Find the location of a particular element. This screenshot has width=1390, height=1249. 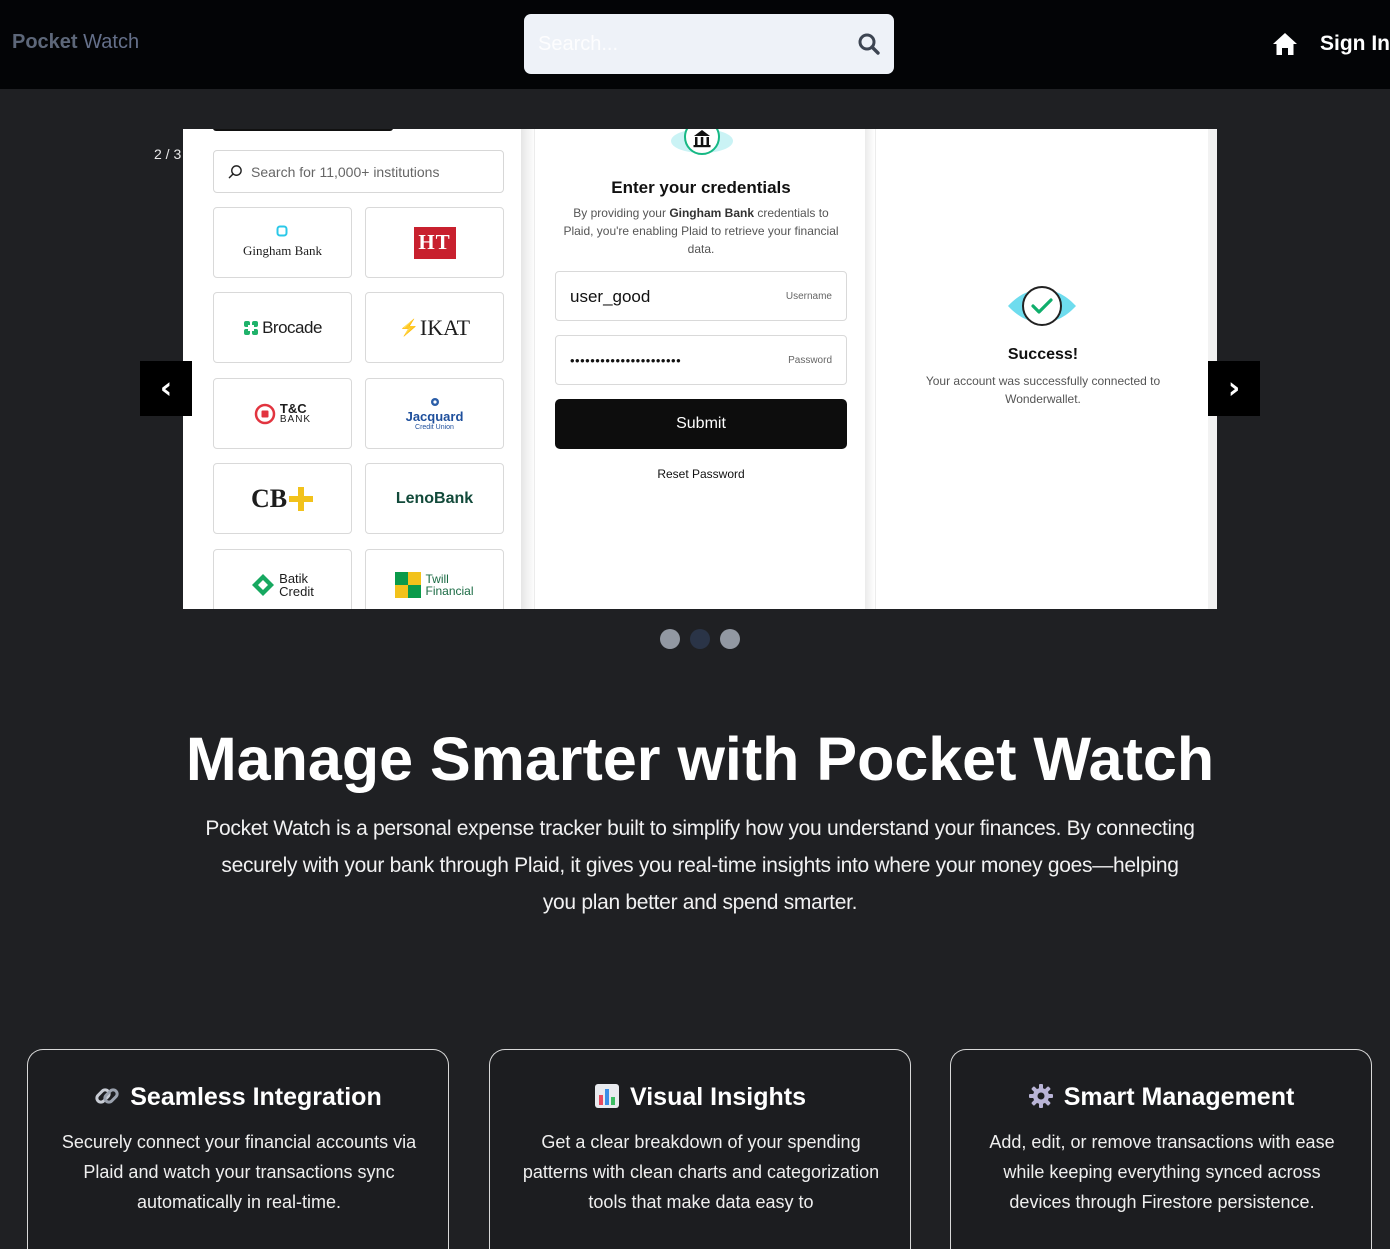

institution-tile-ht: HT is located at coordinates (434, 242).